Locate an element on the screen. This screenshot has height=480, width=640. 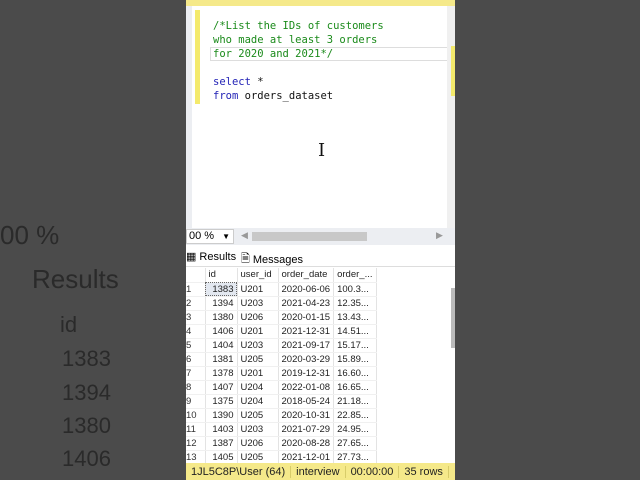
row-number: 1 is located at coordinates (196, 289).